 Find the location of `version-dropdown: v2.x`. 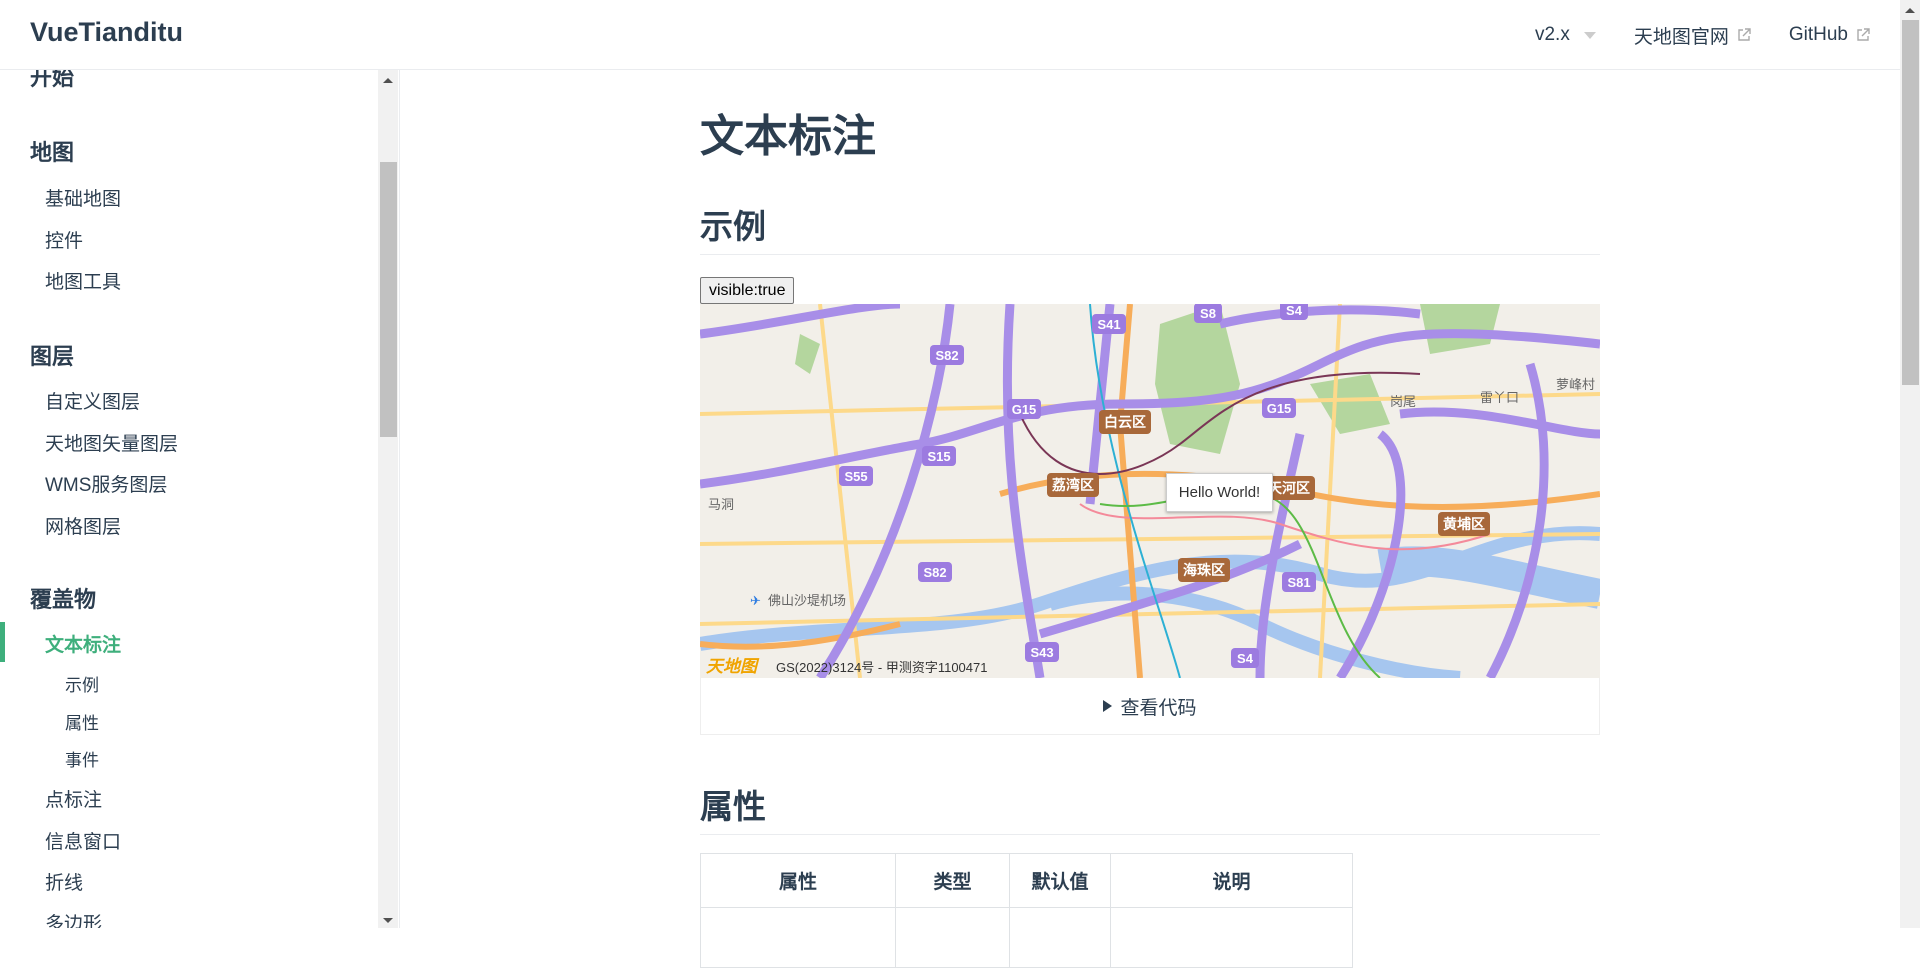

version-dropdown: v2.x is located at coordinates (1565, 35).